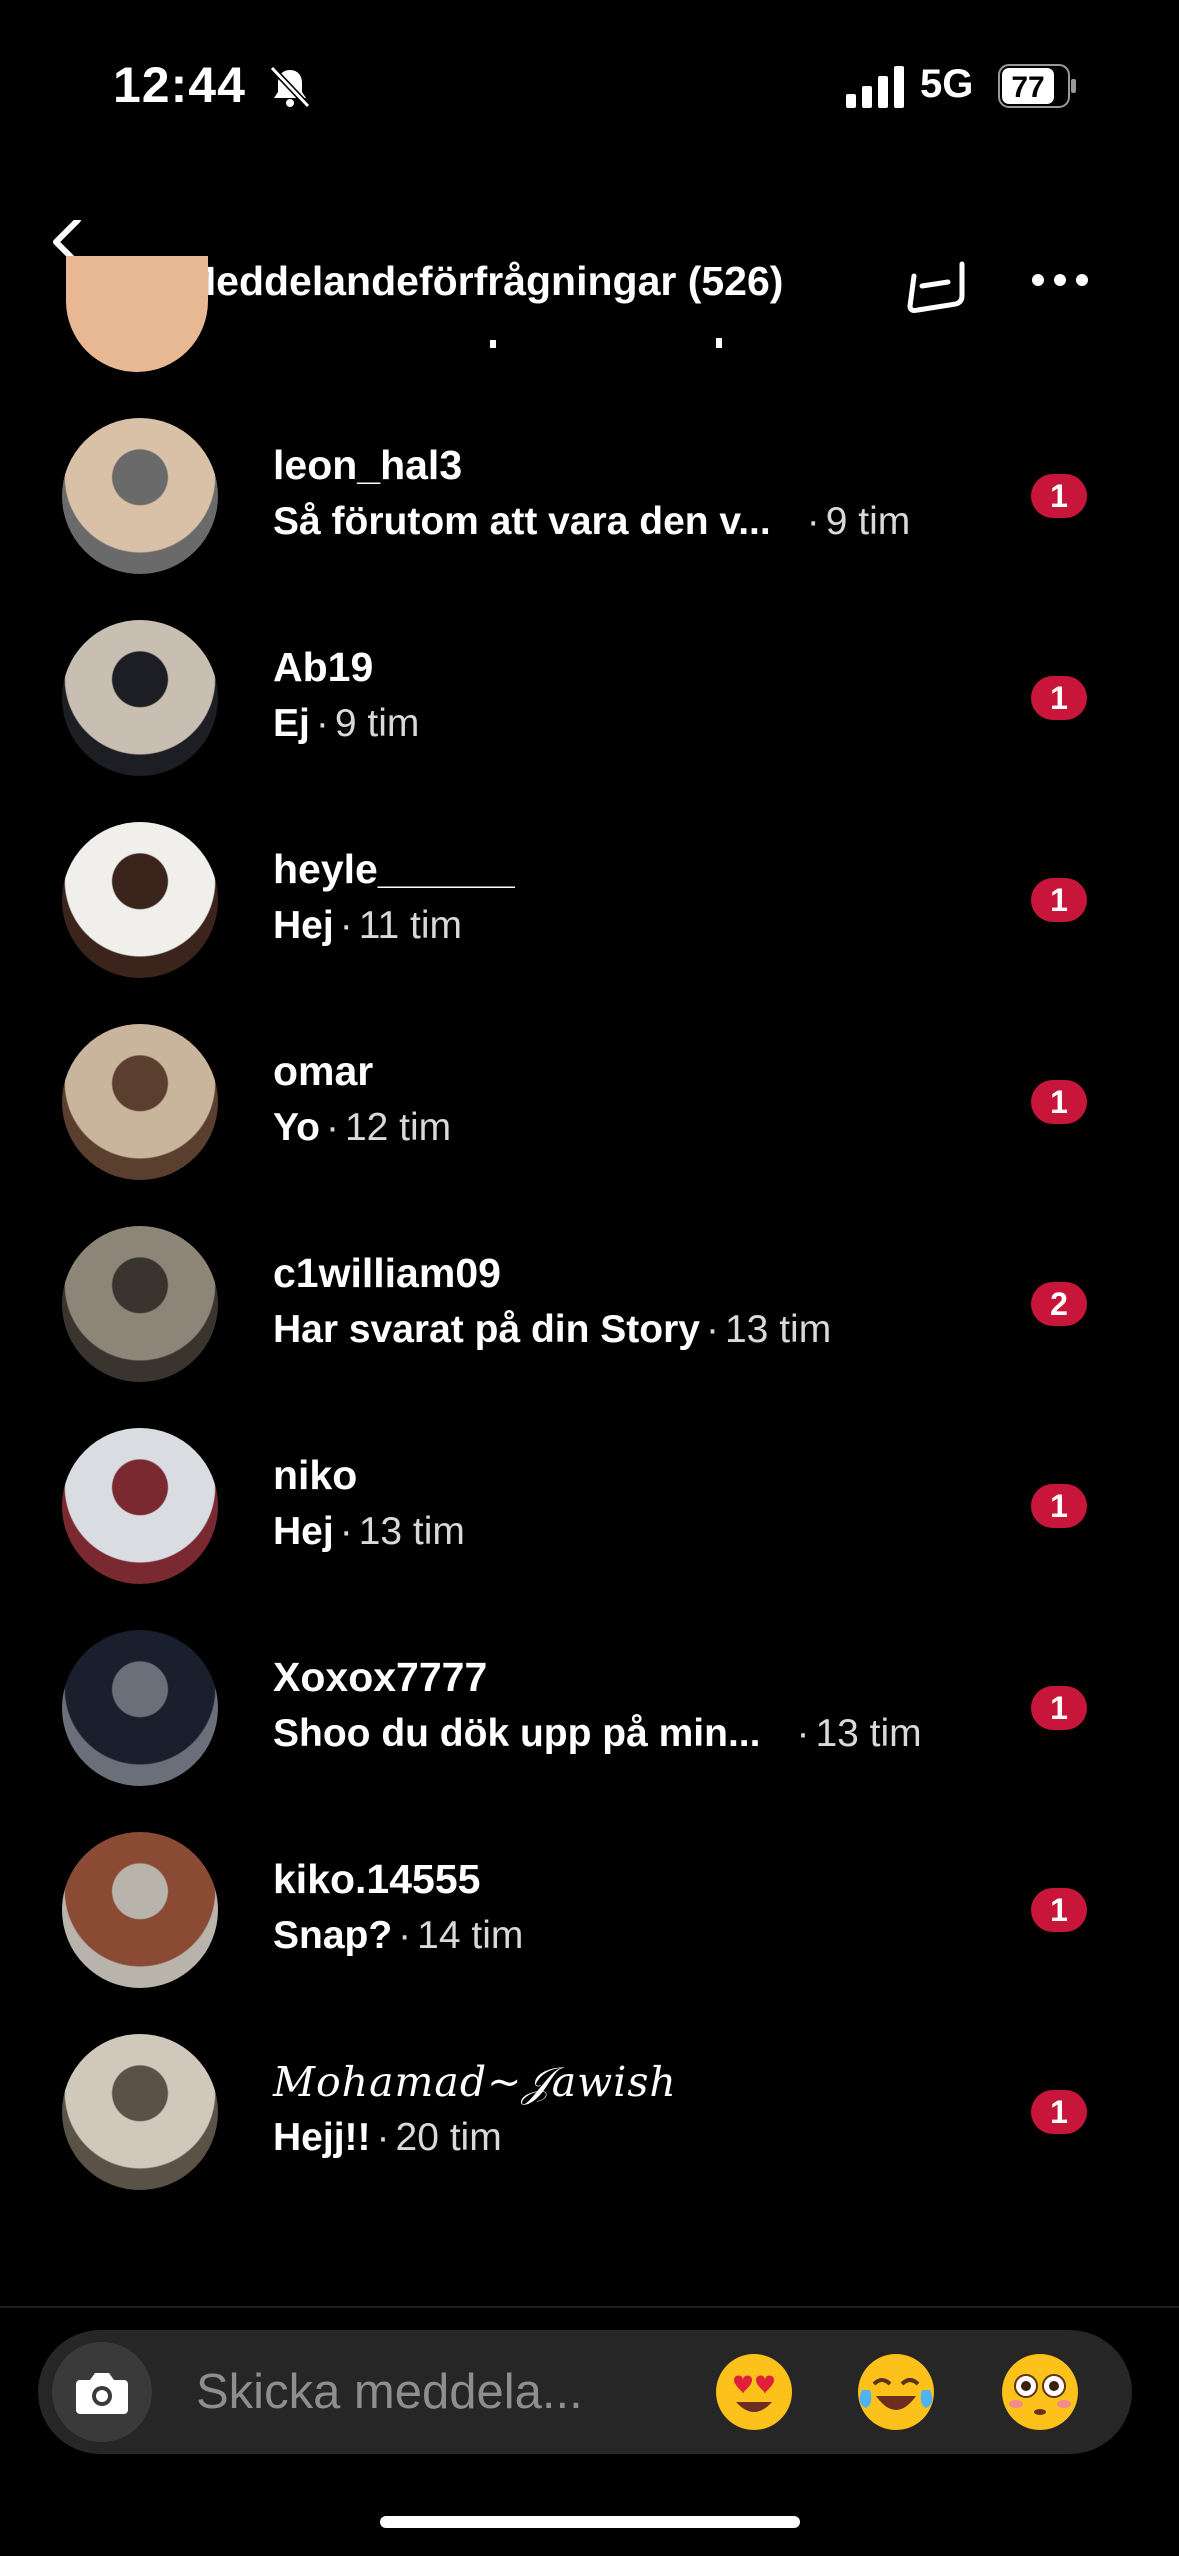 The width and height of the screenshot is (1179, 2556). Describe the element at coordinates (590, 2522) in the screenshot. I see `home-indicator` at that location.